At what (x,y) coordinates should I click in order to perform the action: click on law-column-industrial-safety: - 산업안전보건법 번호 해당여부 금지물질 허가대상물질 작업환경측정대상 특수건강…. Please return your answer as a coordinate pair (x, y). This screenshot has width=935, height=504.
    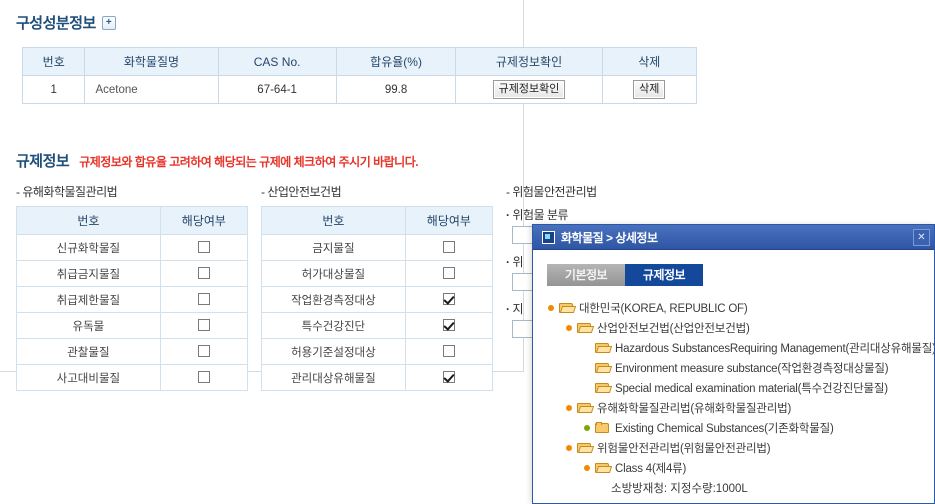
    Looking at the image, I should click on (377, 287).